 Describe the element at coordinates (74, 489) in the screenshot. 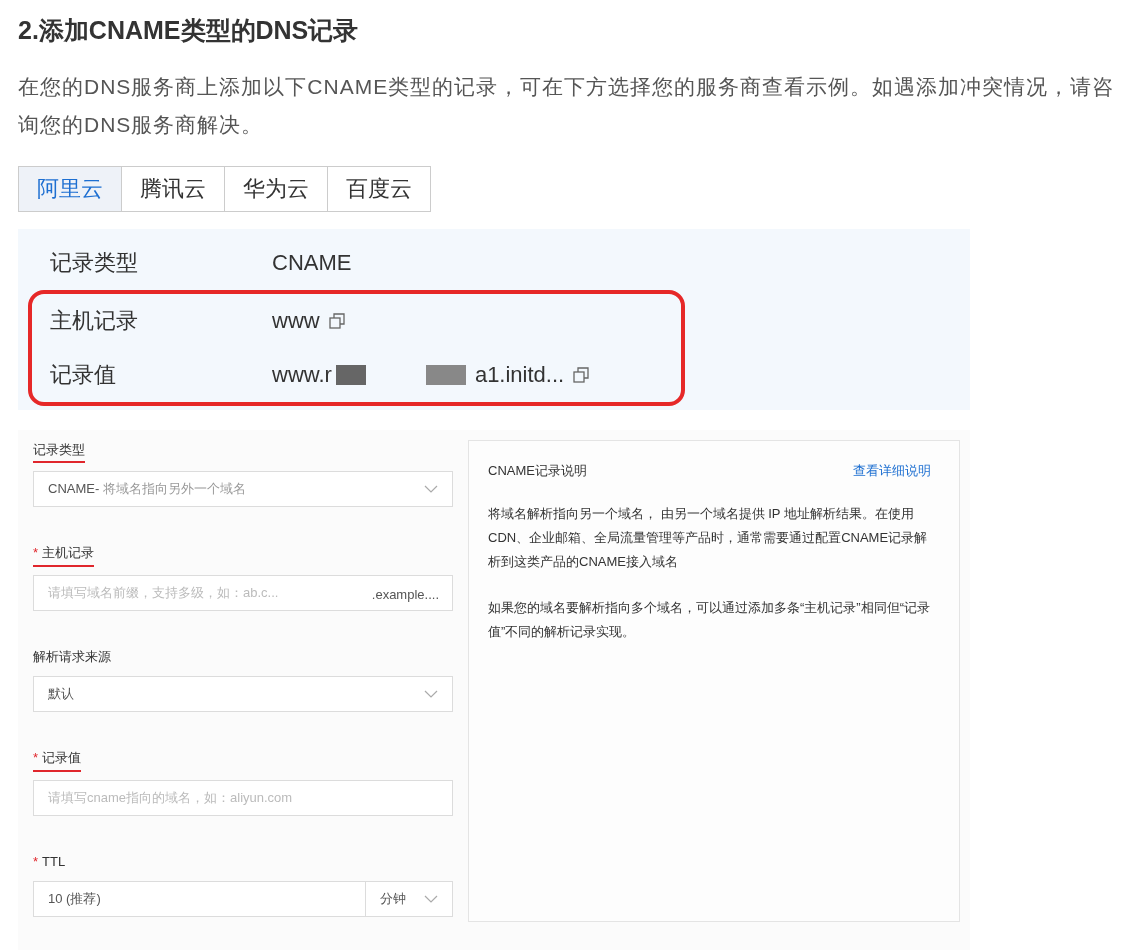

I see `select-value: CNAME-` at that location.